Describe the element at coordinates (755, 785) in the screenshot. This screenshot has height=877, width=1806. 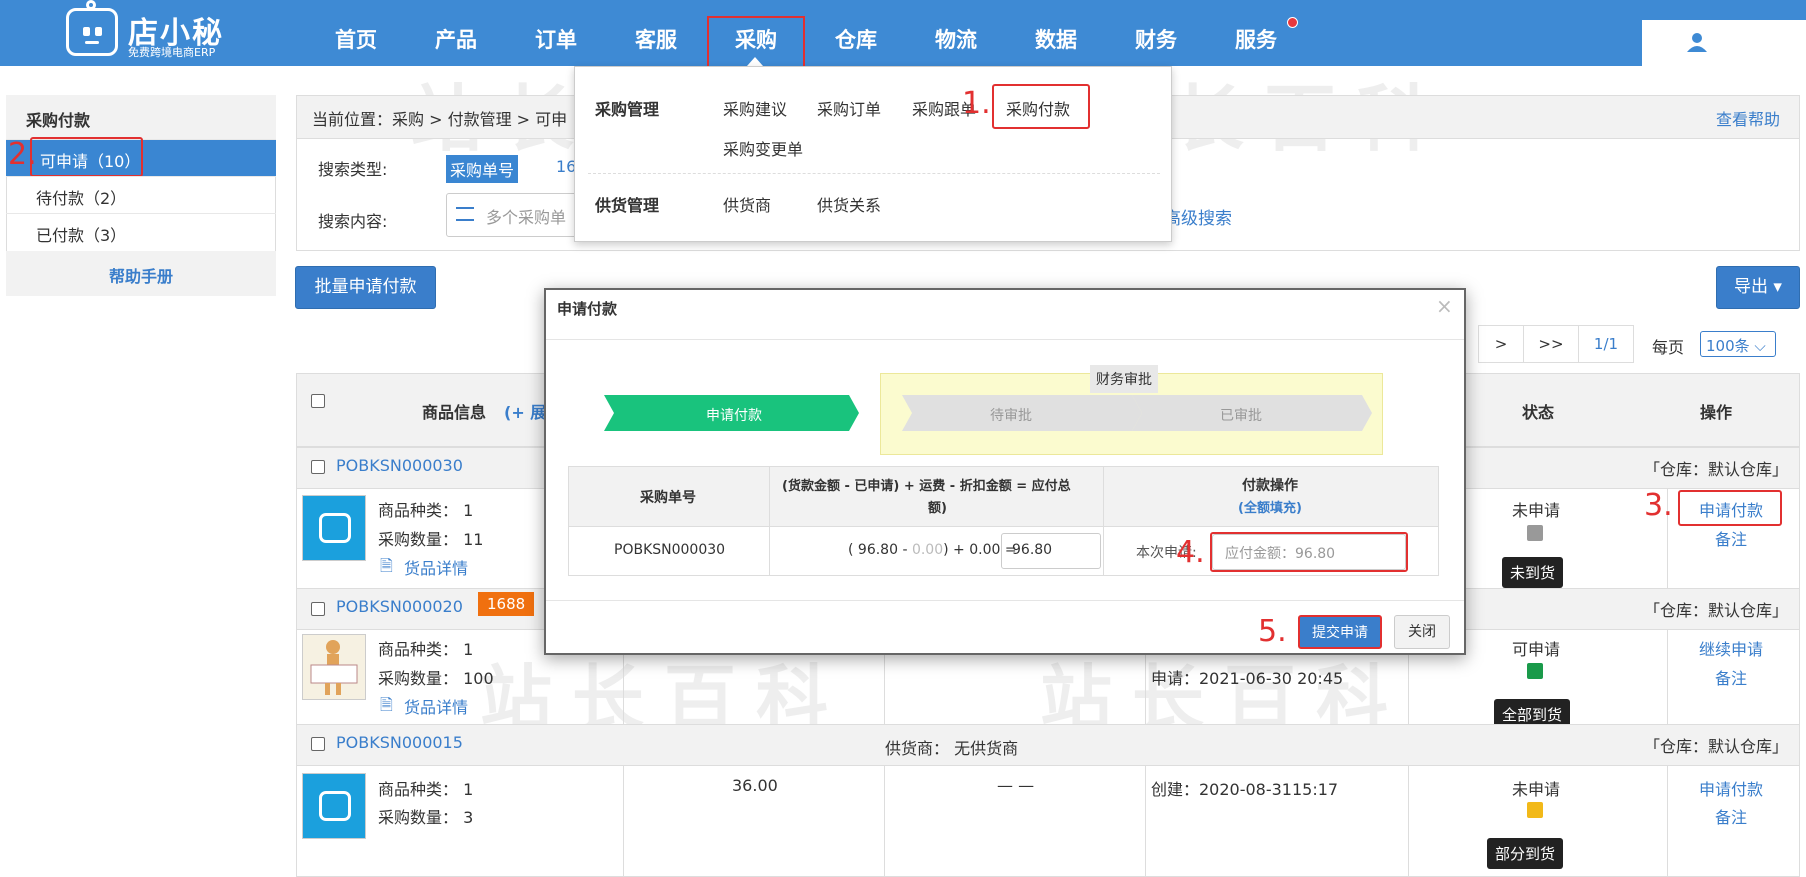
I see `amount-cell: 36.00` at that location.